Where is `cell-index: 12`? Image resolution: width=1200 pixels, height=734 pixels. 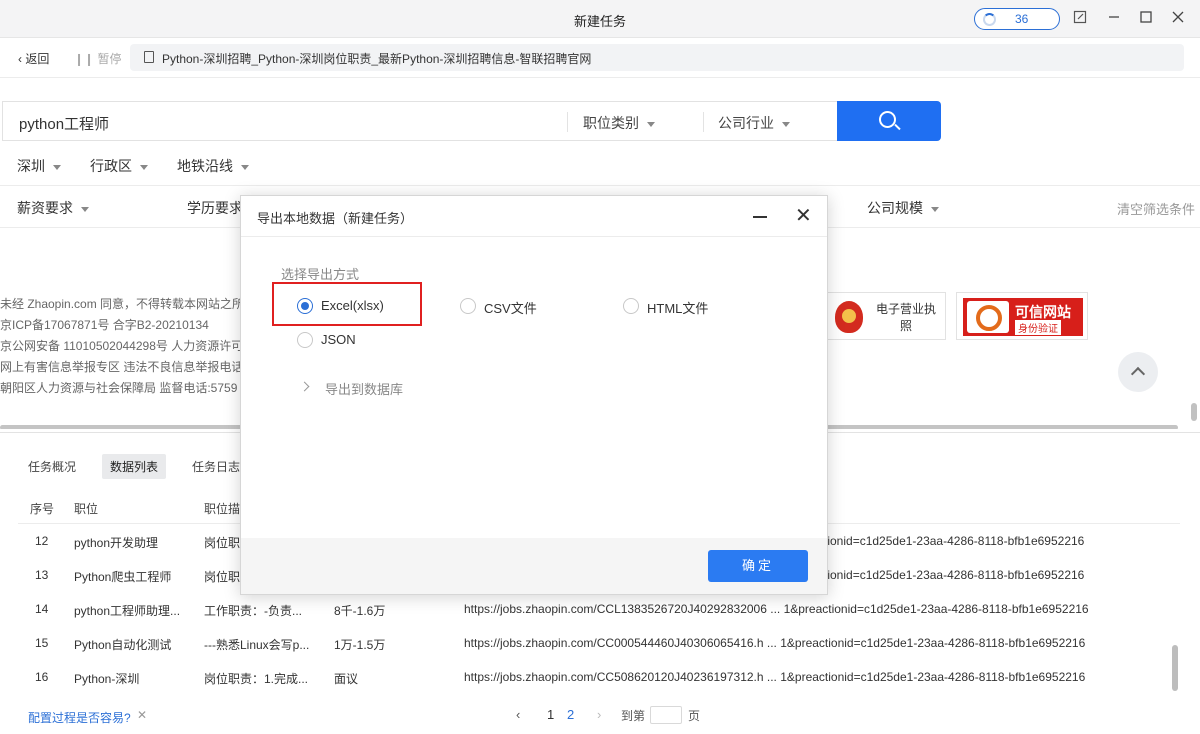 cell-index: 12 is located at coordinates (42, 541).